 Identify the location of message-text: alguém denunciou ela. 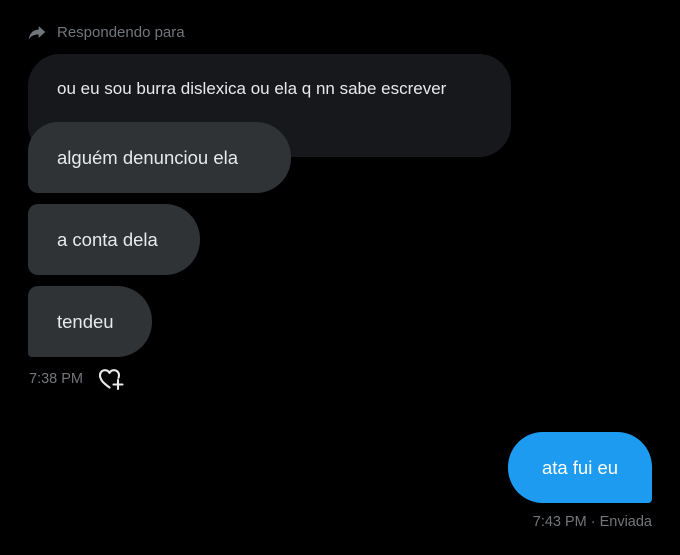
(148, 157).